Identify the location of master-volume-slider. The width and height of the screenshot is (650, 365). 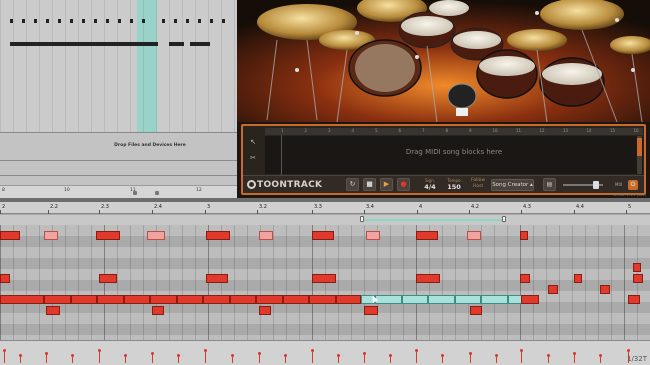
(583, 185).